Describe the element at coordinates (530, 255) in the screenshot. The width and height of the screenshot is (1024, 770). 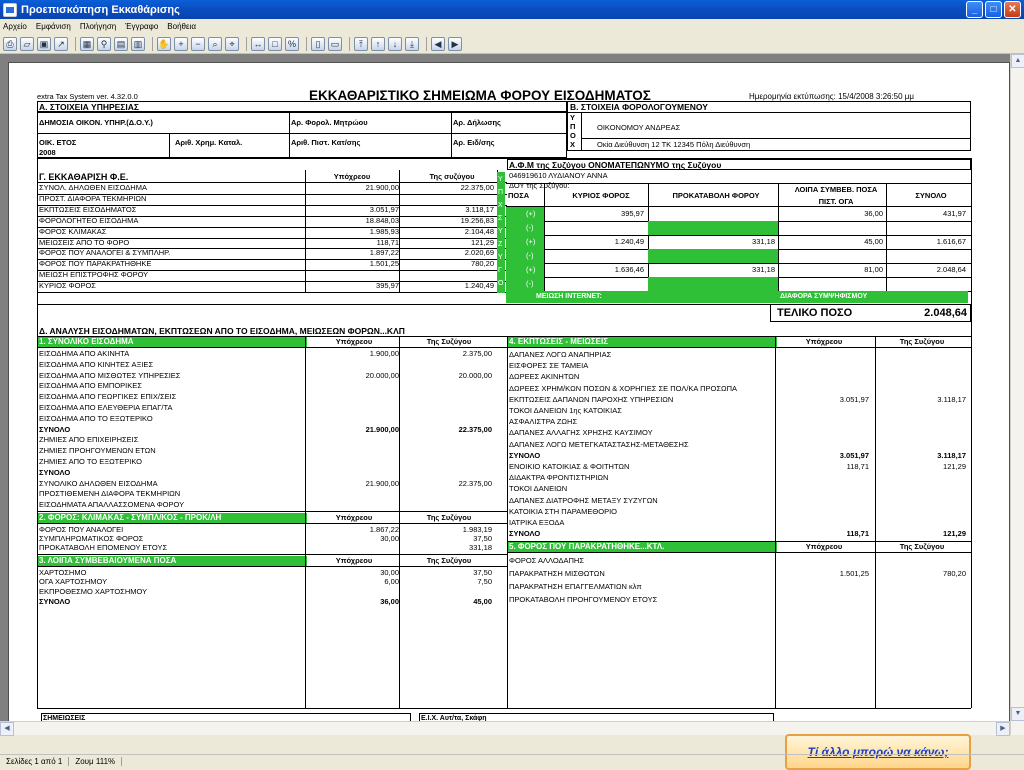
I see `amount-sign: (-)` at that location.